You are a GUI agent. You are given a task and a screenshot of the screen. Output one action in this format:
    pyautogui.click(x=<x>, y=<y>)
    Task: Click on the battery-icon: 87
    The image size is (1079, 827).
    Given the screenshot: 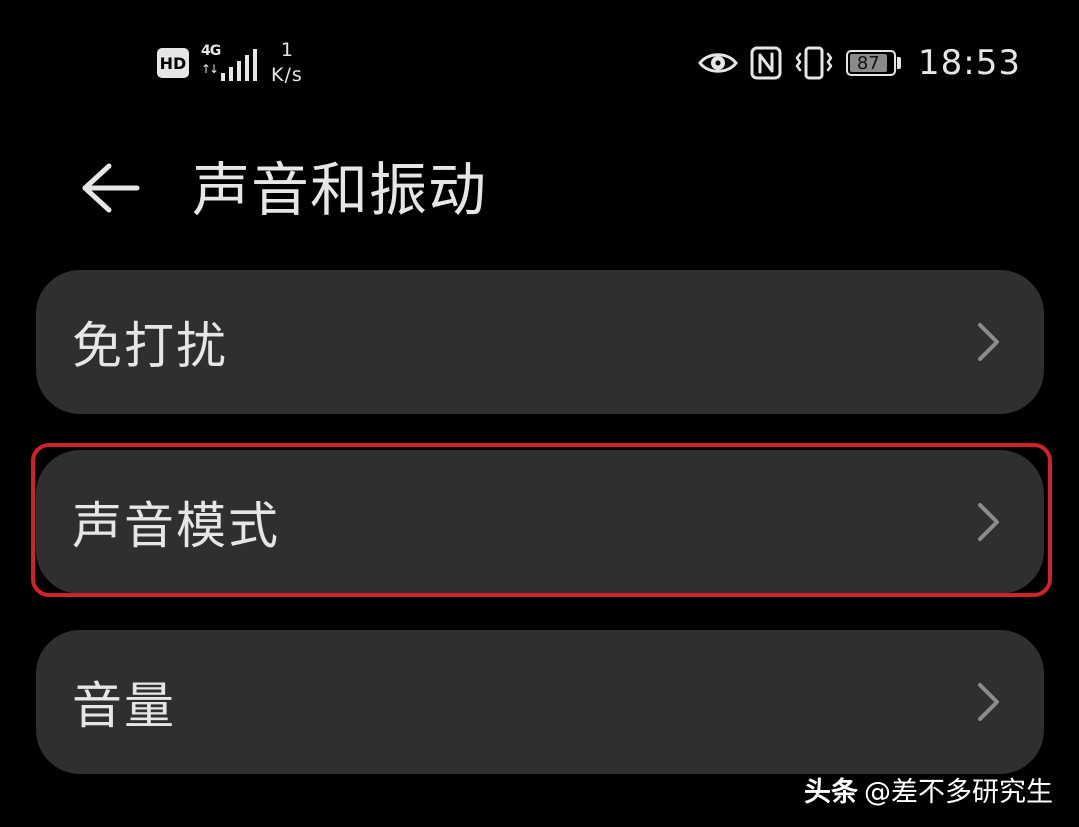 What is the action you would take?
    pyautogui.click(x=874, y=63)
    